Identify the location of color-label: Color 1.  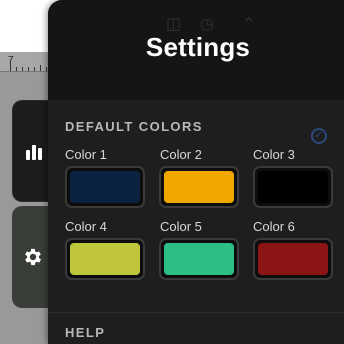
(86, 154).